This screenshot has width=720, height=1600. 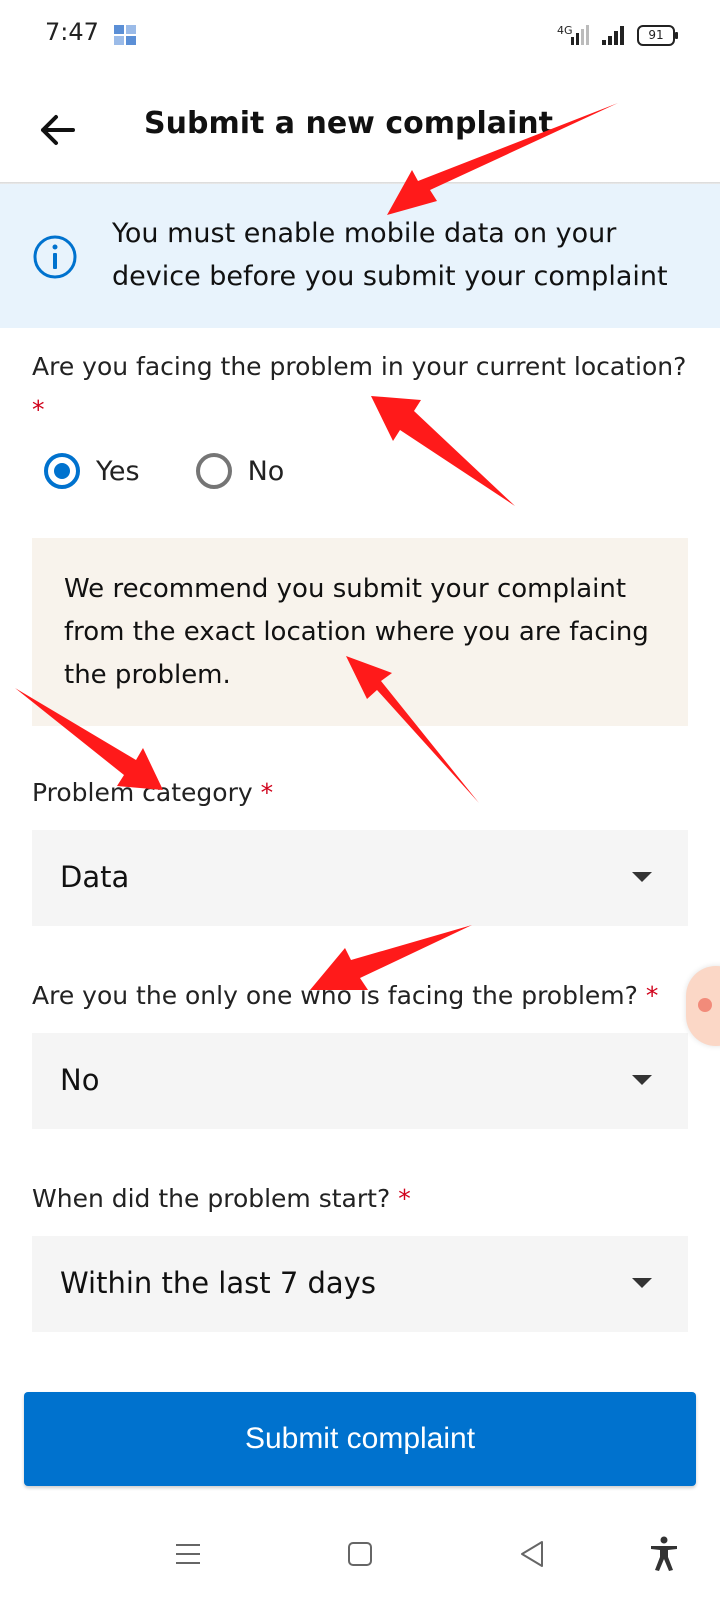 What do you see at coordinates (565, 30) in the screenshot?
I see `network-type-label: 4G` at bounding box center [565, 30].